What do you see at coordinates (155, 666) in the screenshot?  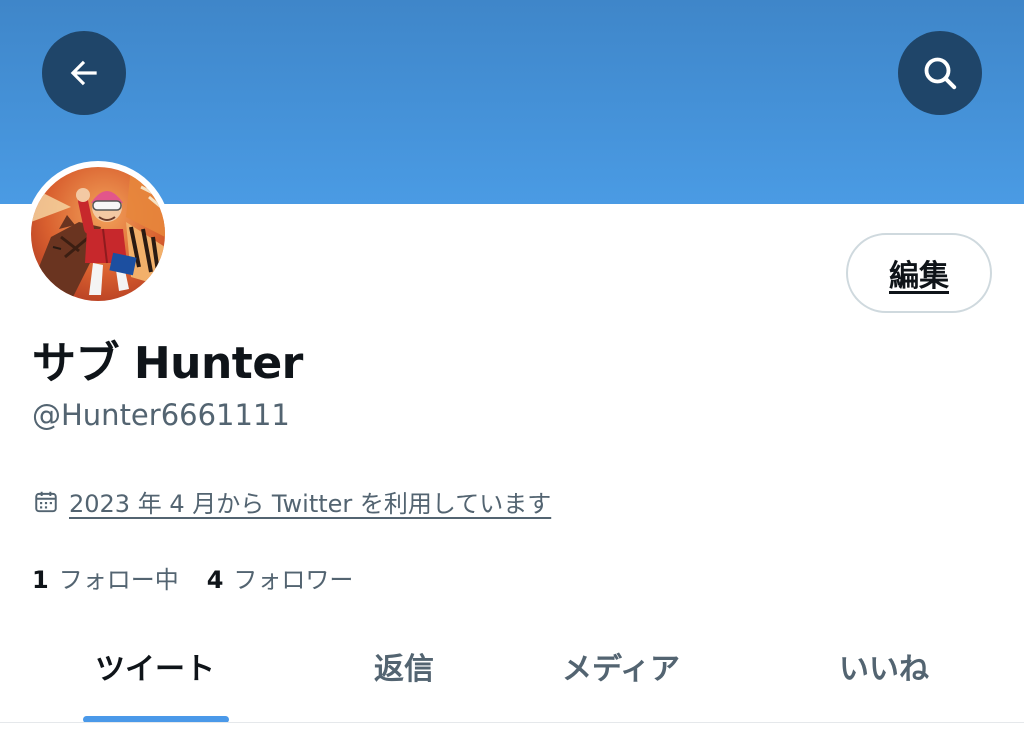 I see `tab-tweets: ツイート` at bounding box center [155, 666].